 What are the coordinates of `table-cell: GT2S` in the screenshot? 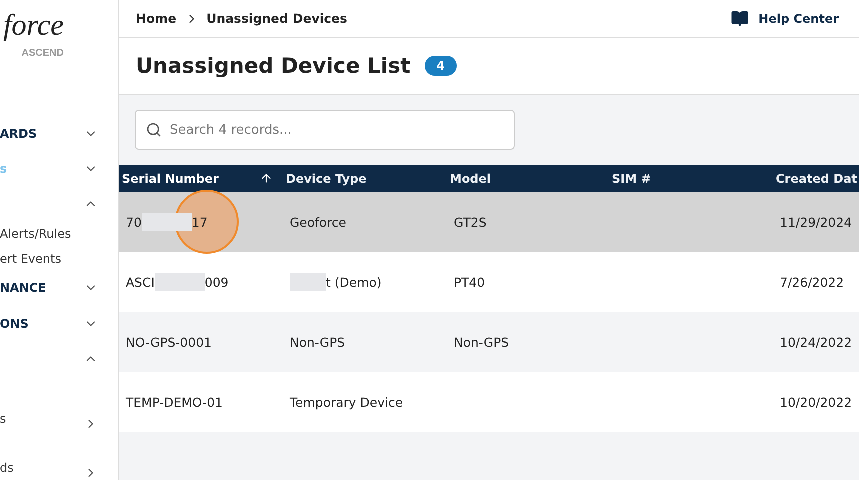 It's located at (470, 222).